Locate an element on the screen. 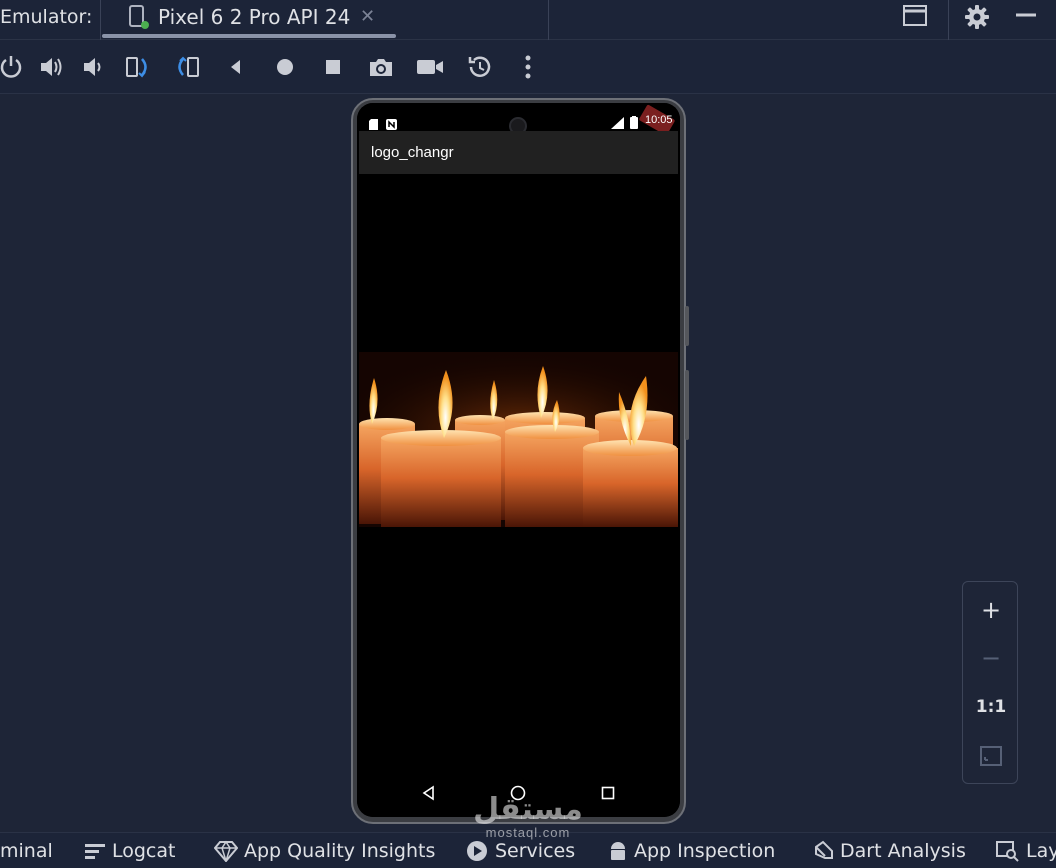  terminal-tab: minal is located at coordinates (26, 851).